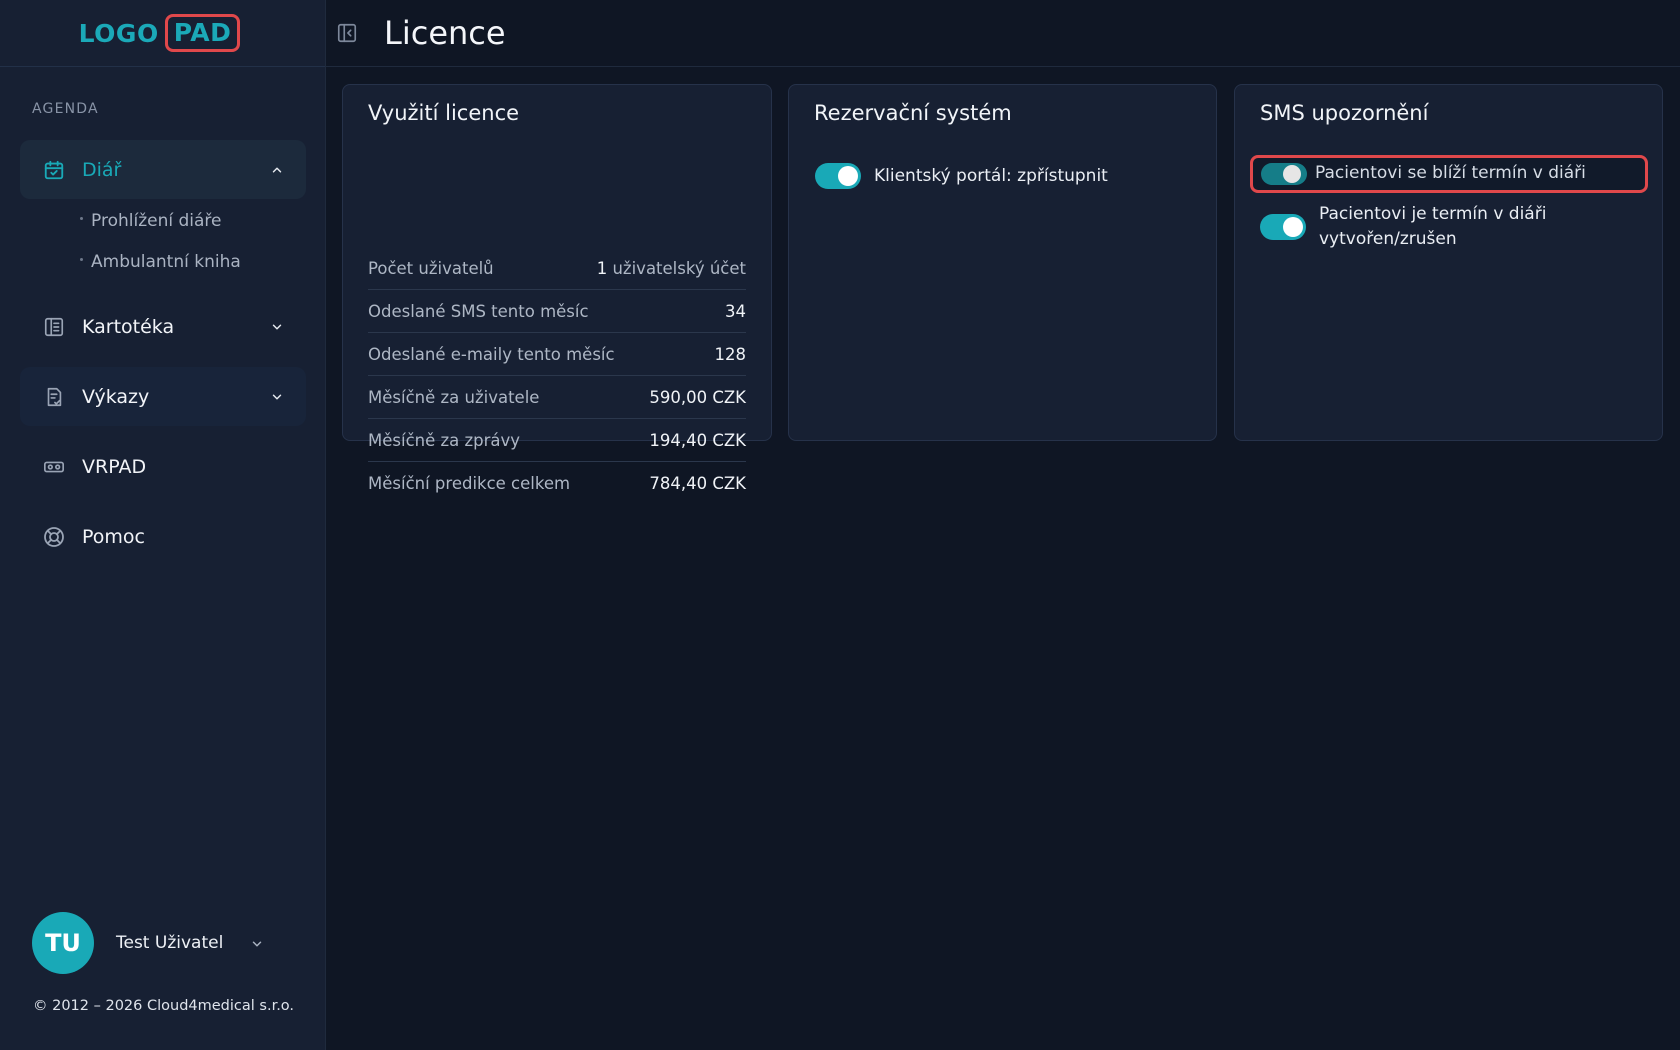 This screenshot has width=1680, height=1050. I want to click on sidebar-item-label: Kartotéka, so click(128, 326).